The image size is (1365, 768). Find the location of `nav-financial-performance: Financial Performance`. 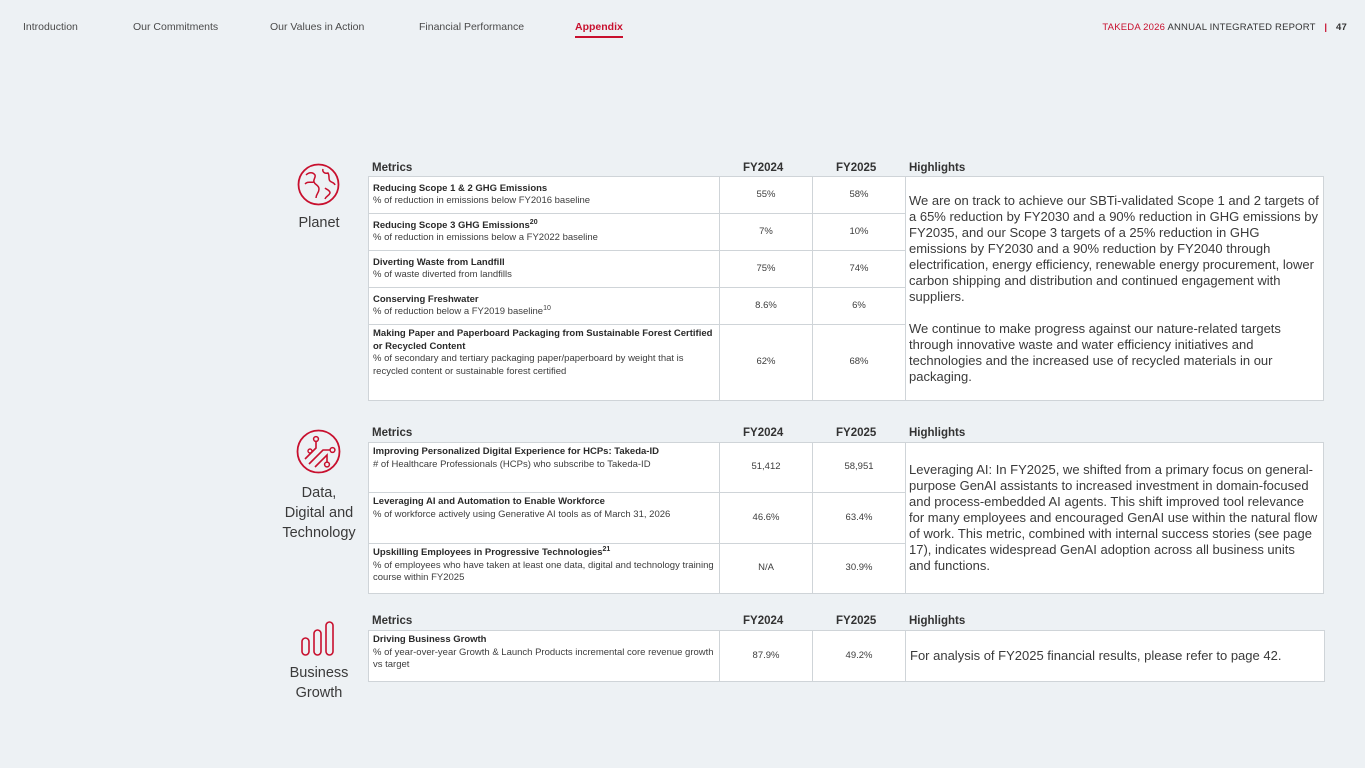

nav-financial-performance: Financial Performance is located at coordinates (471, 27).